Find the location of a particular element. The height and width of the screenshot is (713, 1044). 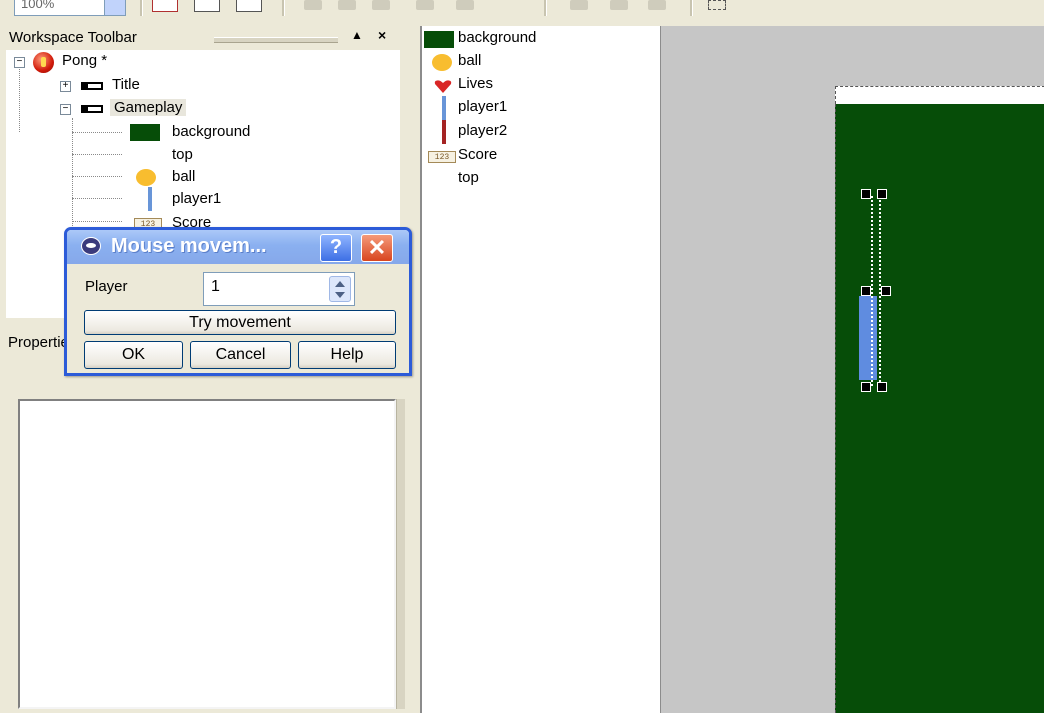

list-item-label: Score is located at coordinates (478, 154).